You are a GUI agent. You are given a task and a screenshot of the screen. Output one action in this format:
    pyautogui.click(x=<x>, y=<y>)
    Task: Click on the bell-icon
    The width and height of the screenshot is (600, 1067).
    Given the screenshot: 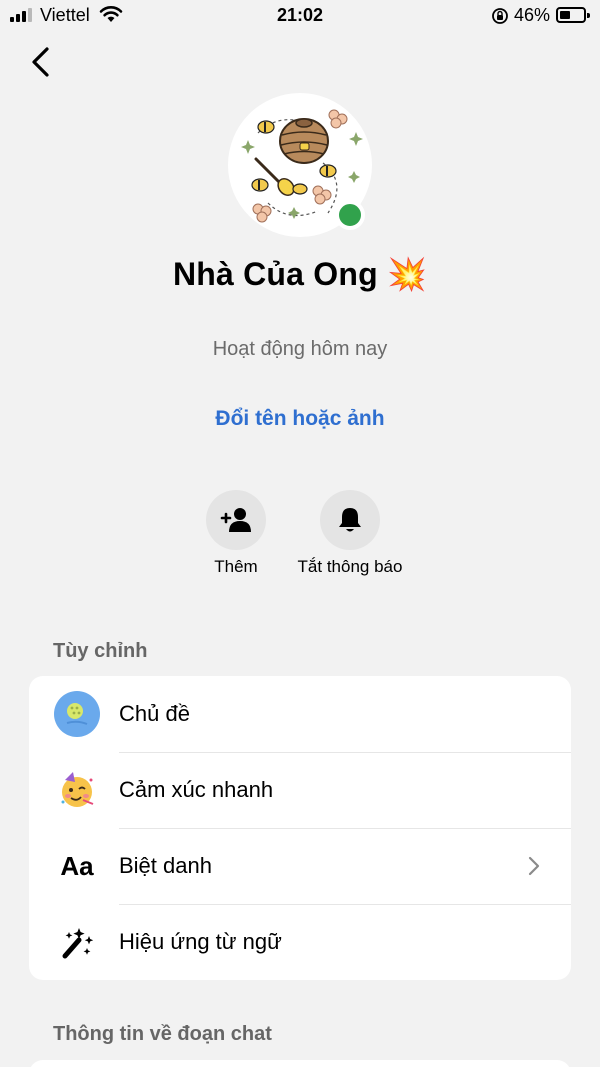 What is the action you would take?
    pyautogui.click(x=350, y=520)
    